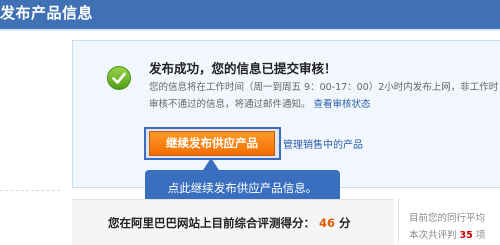 Image resolution: width=500 pixels, height=245 pixels. Describe the element at coordinates (447, 218) in the screenshot. I see `peer-average-text: 目前您的同行平均` at that location.